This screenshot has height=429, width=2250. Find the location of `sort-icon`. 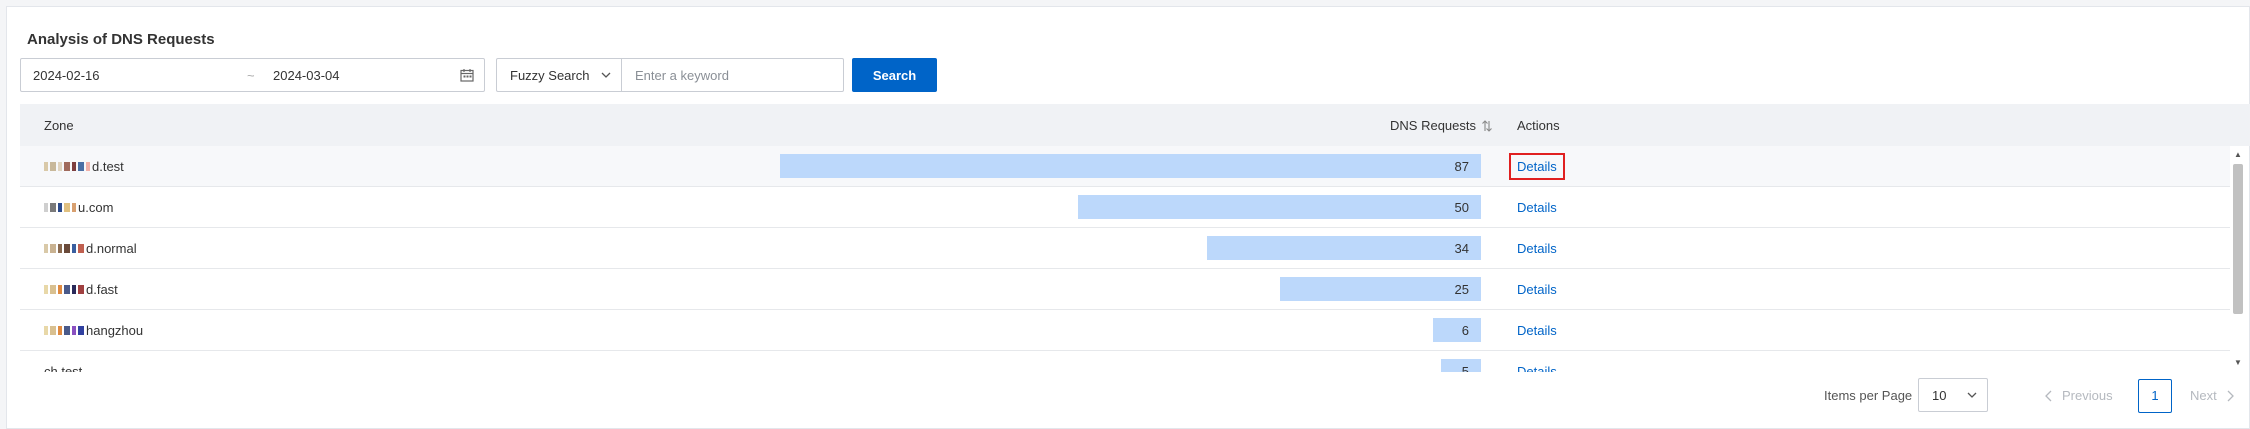

sort-icon is located at coordinates (1487, 125).